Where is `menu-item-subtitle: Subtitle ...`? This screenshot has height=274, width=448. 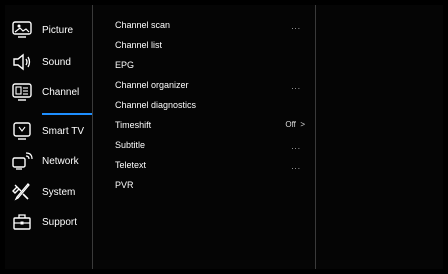
menu-item-subtitle: Subtitle ... is located at coordinates (215, 145).